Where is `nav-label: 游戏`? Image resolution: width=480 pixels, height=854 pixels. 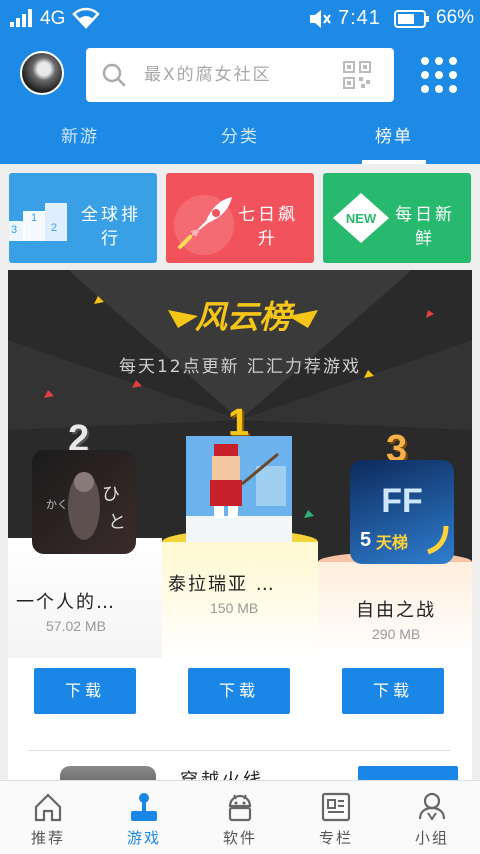
nav-label: 游戏 is located at coordinates (143, 838).